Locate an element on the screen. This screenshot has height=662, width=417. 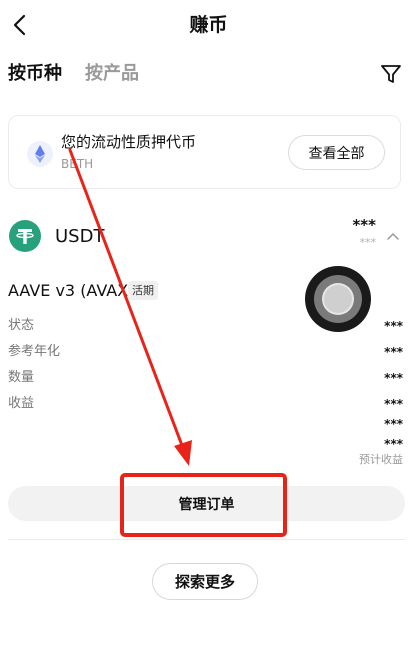
filter-icon is located at coordinates (391, 74).